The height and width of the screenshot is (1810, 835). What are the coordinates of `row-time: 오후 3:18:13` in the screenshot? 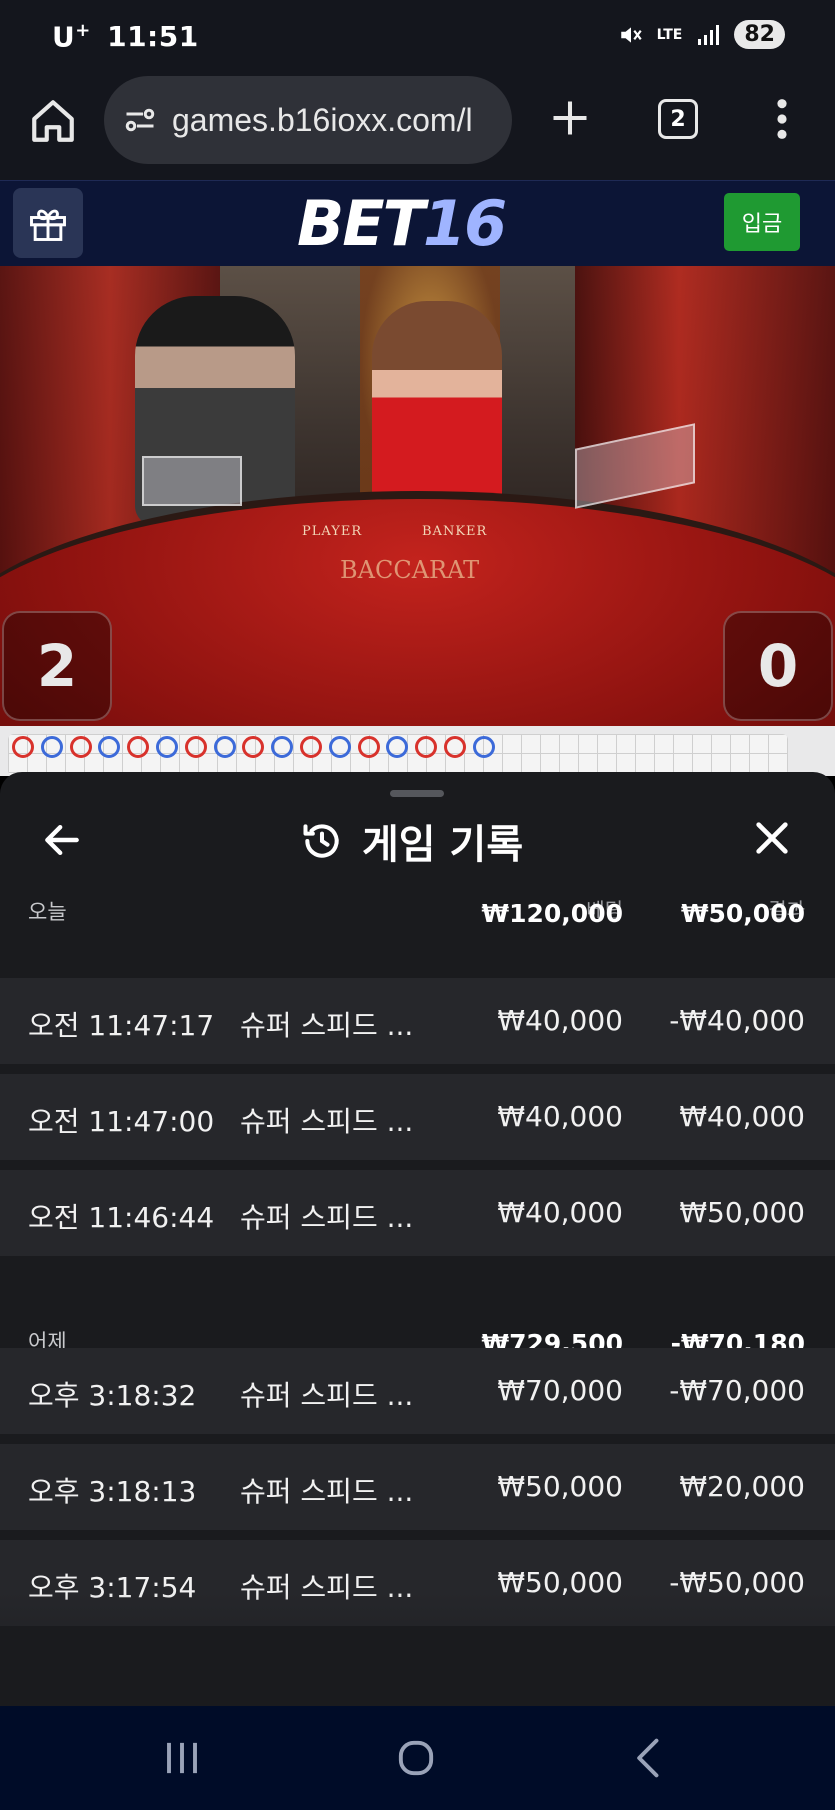 It's located at (112, 1491).